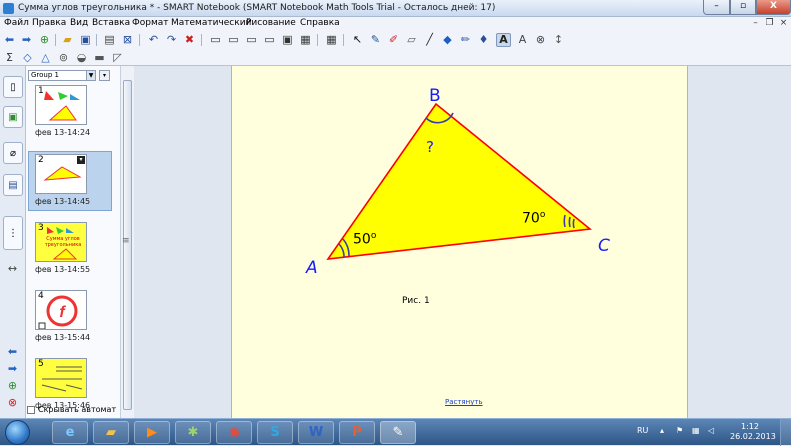  Describe the element at coordinates (61, 310) in the screenshot. I see `page-thumbnail-4: 4 f` at that location.